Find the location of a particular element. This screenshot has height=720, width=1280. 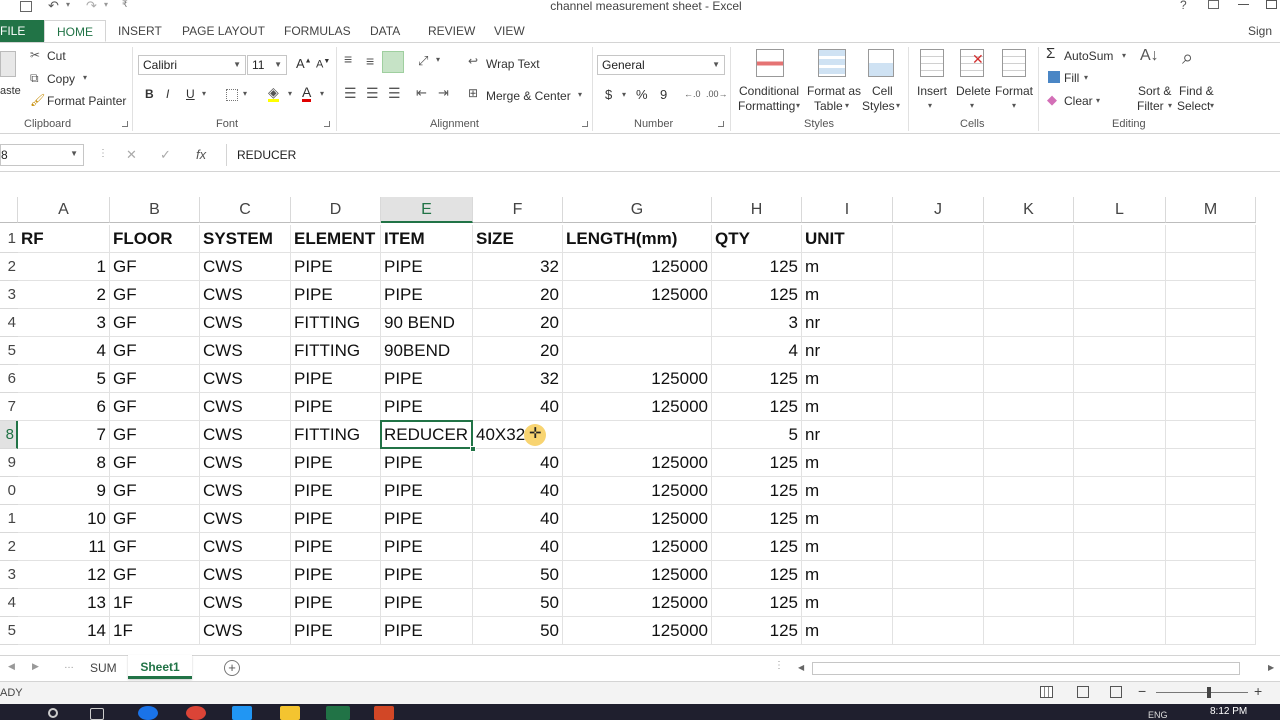

zoom-slider-thumb is located at coordinates (1209, 692).